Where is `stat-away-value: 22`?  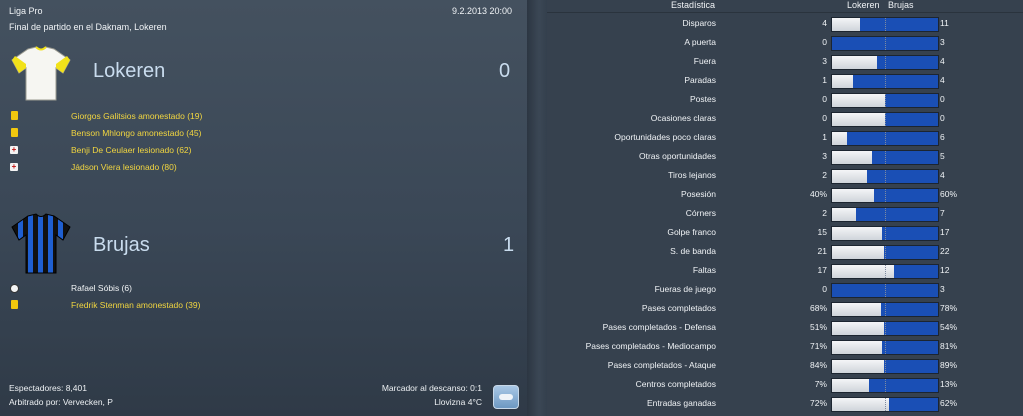
stat-away-value: 22 is located at coordinates (945, 251).